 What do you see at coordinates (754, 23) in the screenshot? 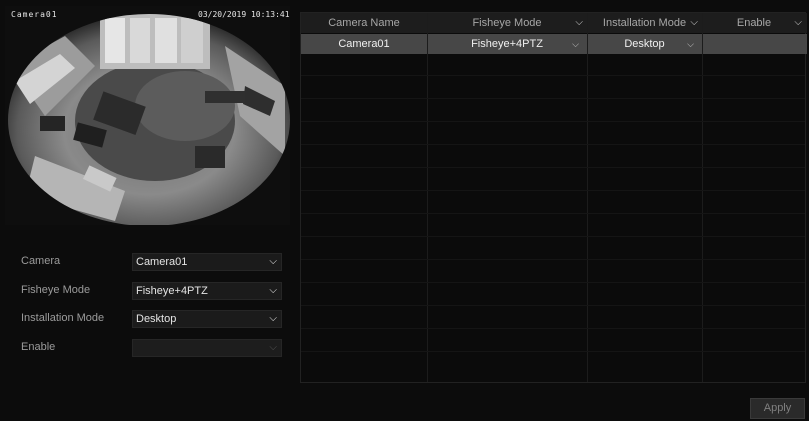
I see `column-header-enable: Enable ⌵` at bounding box center [754, 23].